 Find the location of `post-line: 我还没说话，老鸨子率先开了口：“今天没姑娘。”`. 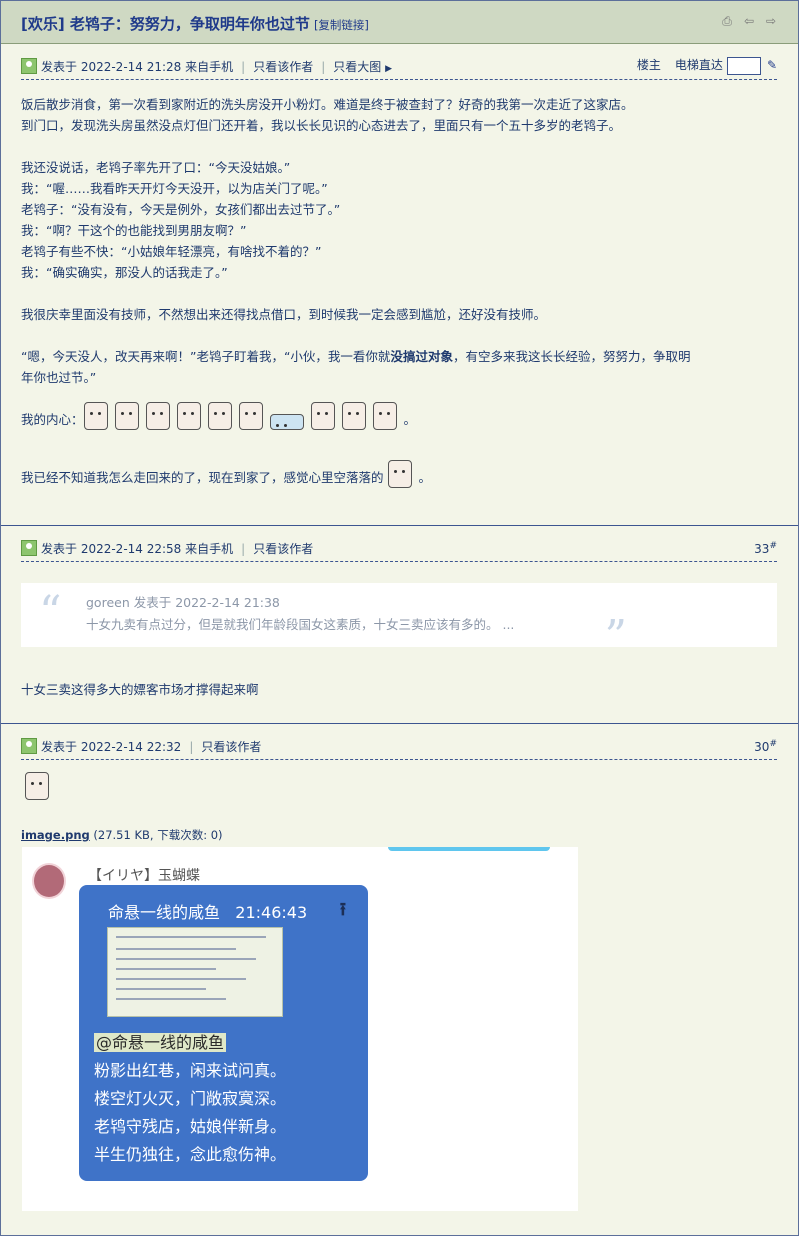

post-line: 我还没说话，老鸨子率先开了口：“今天没姑娘。” is located at coordinates (156, 167).